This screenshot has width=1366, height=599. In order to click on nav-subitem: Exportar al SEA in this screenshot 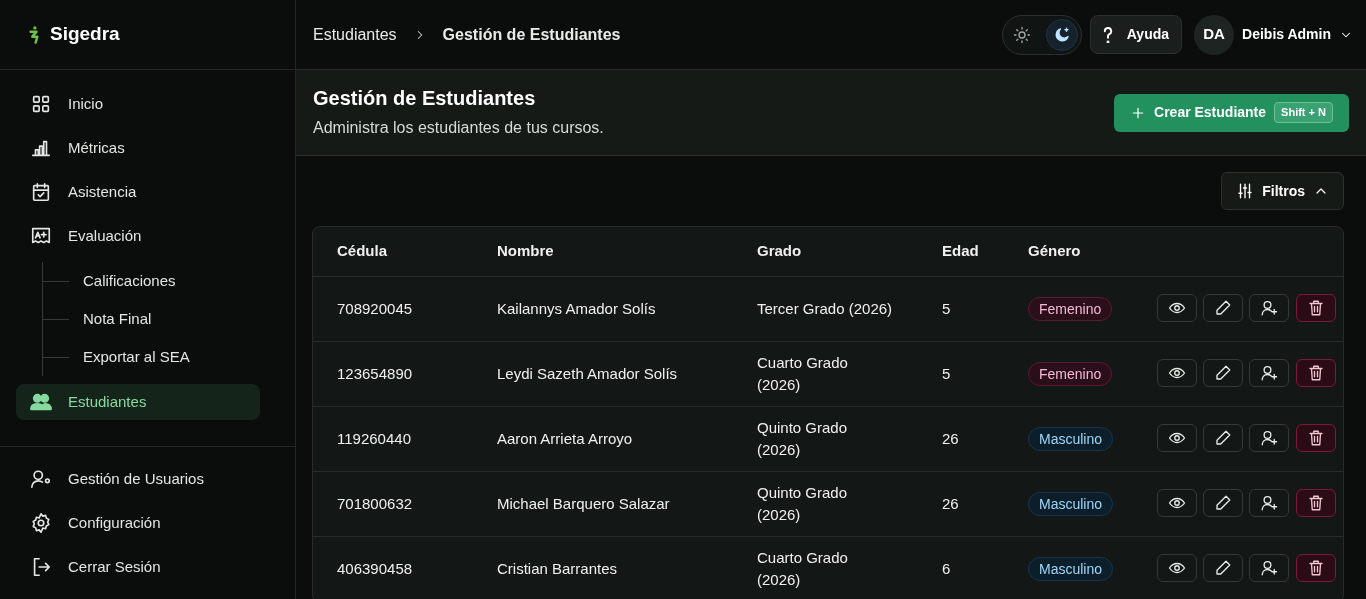, I will do `click(151, 357)`.